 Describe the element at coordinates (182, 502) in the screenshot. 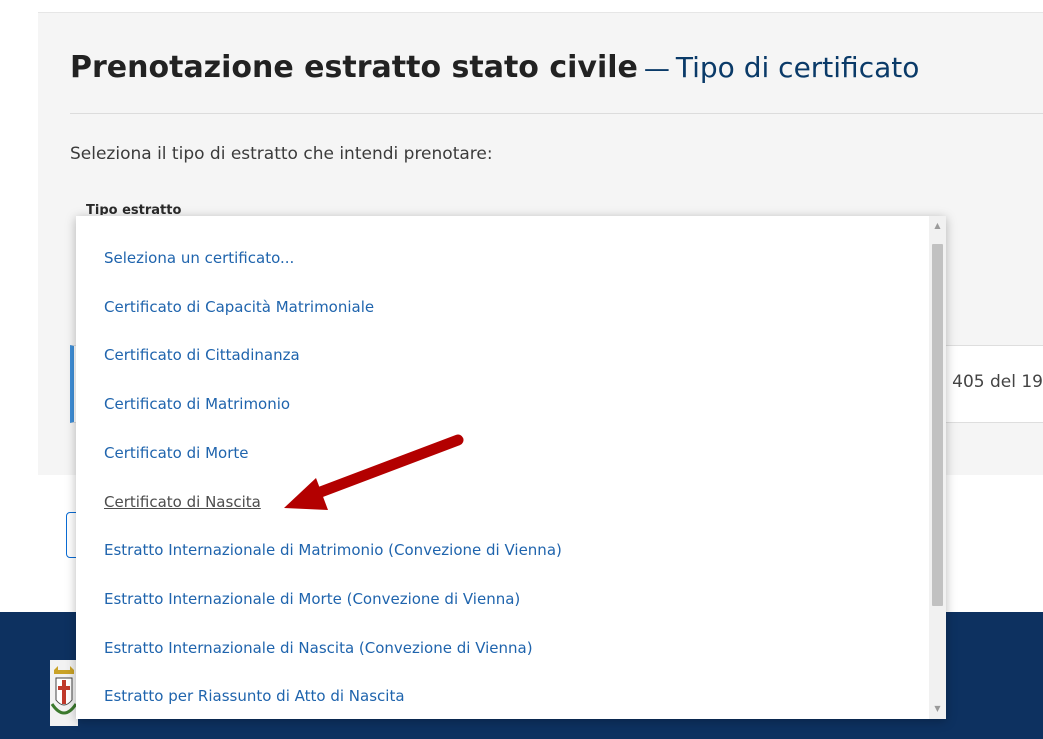

I see `option-nascita: Certificato di Nascita` at that location.